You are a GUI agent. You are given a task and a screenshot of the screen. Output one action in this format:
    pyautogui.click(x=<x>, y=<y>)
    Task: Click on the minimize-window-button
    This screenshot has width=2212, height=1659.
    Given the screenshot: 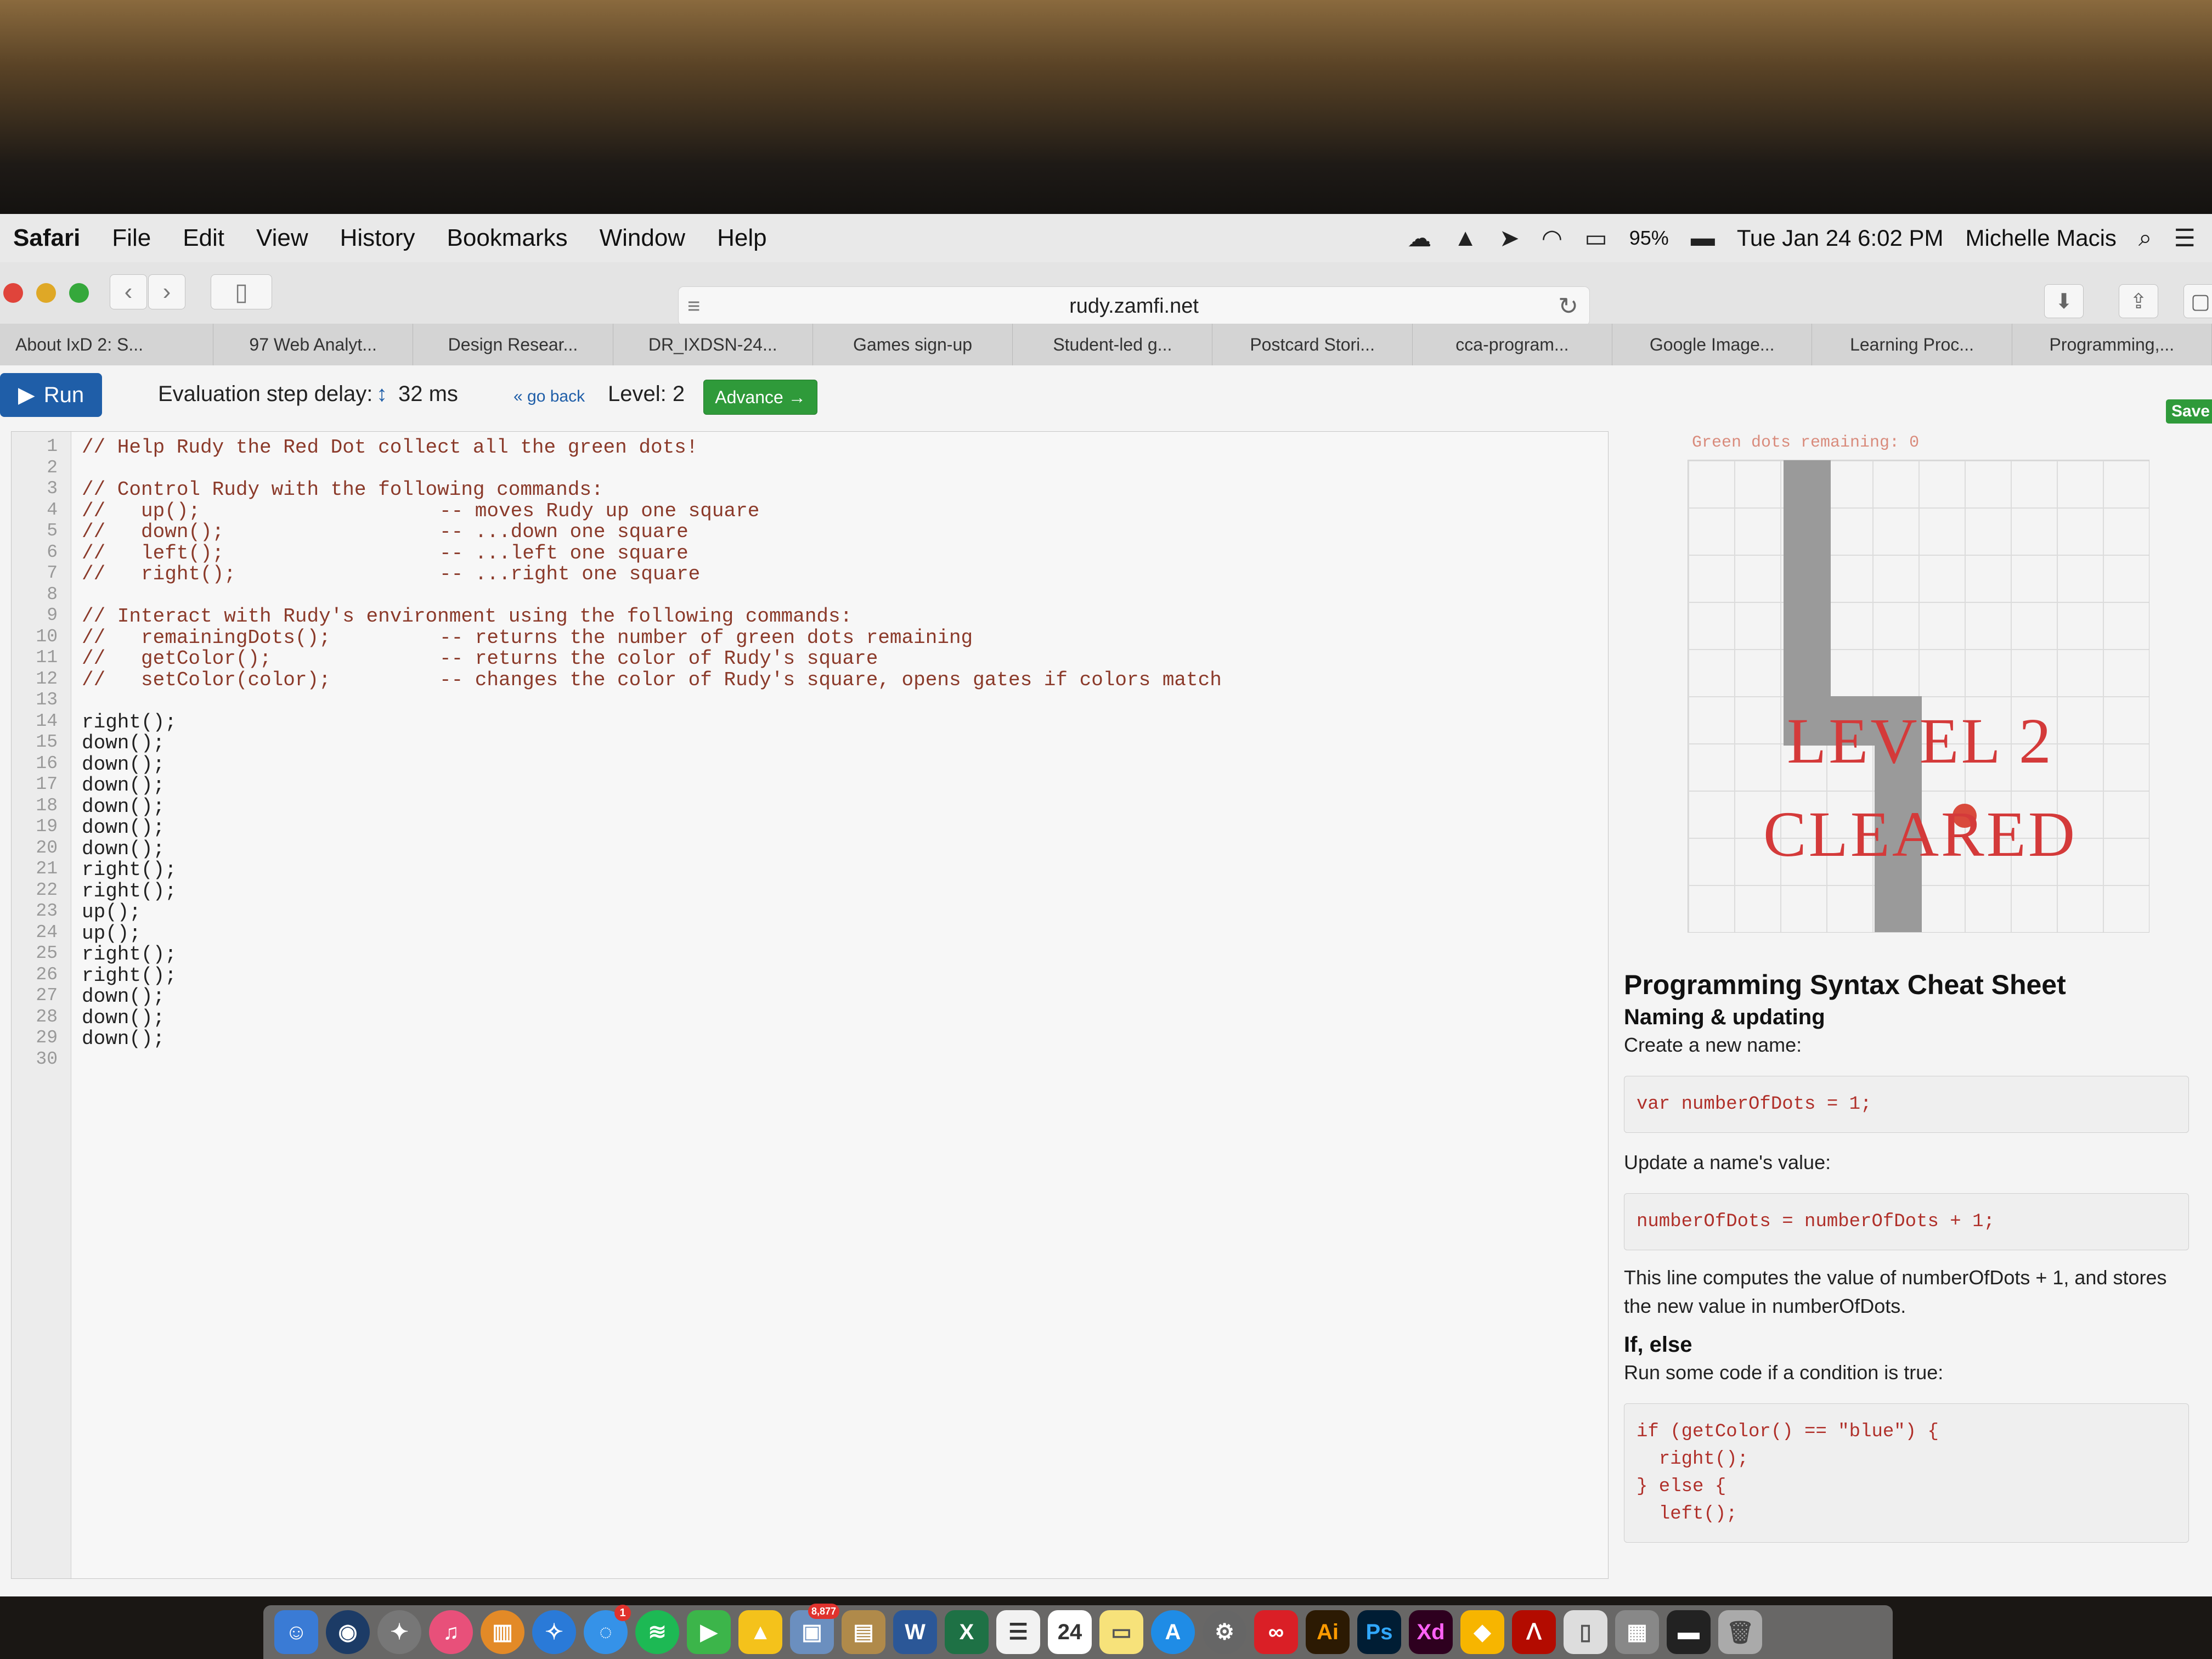 What is the action you would take?
    pyautogui.click(x=46, y=293)
    